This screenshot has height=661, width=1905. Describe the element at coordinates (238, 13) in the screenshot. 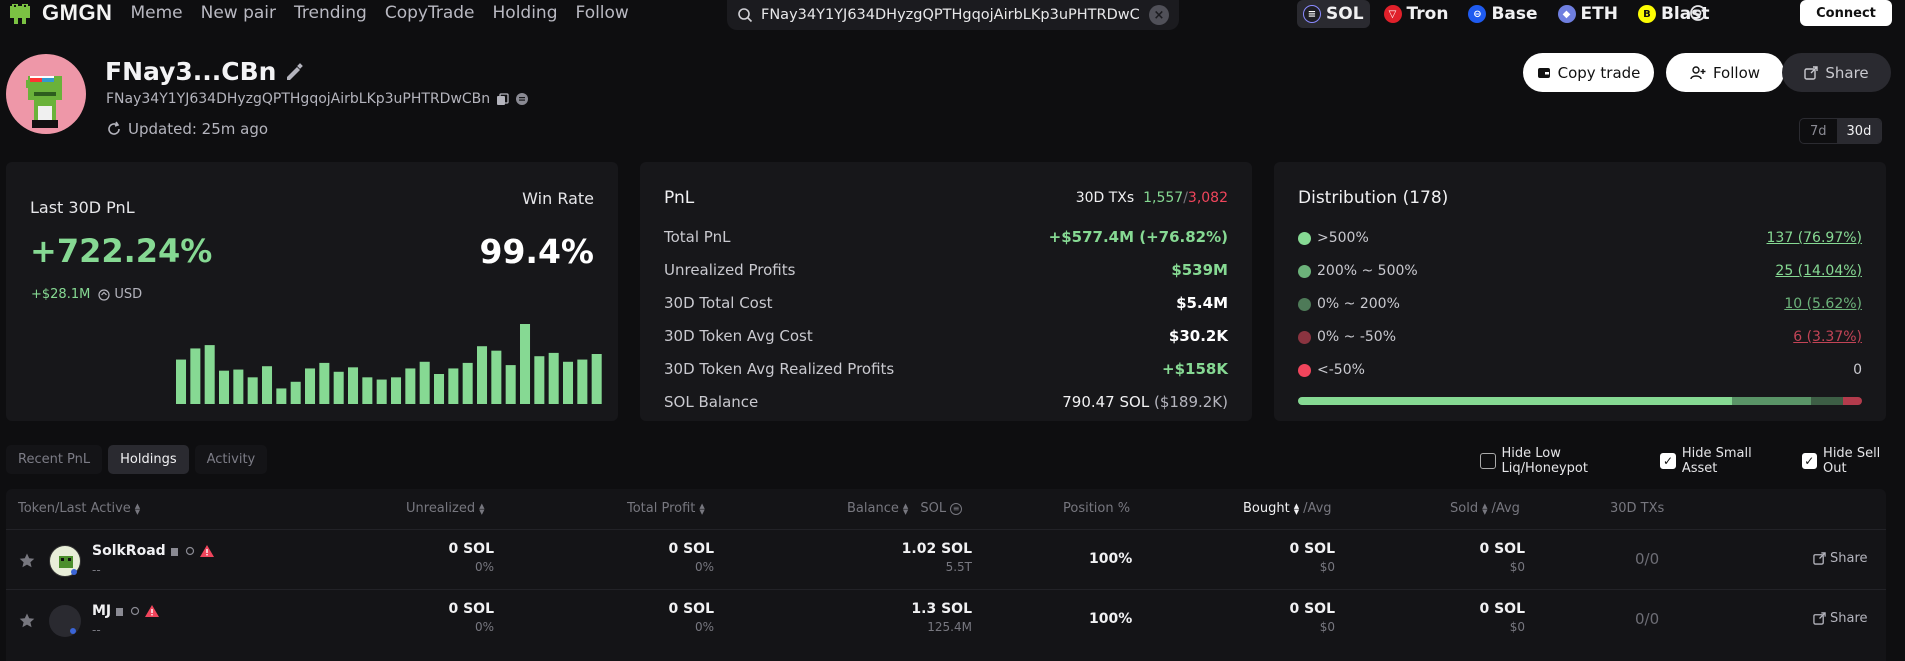

I see `nav-new-pair: New pair` at that location.